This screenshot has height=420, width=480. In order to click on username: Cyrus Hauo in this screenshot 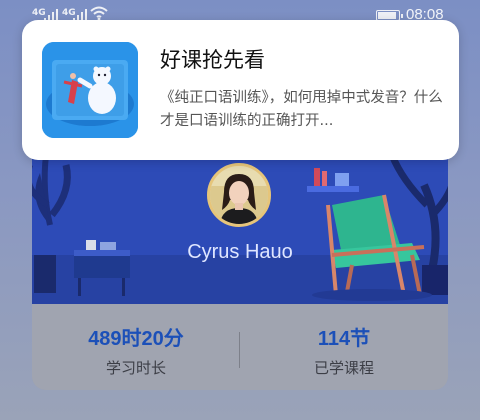, I will do `click(240, 252)`.